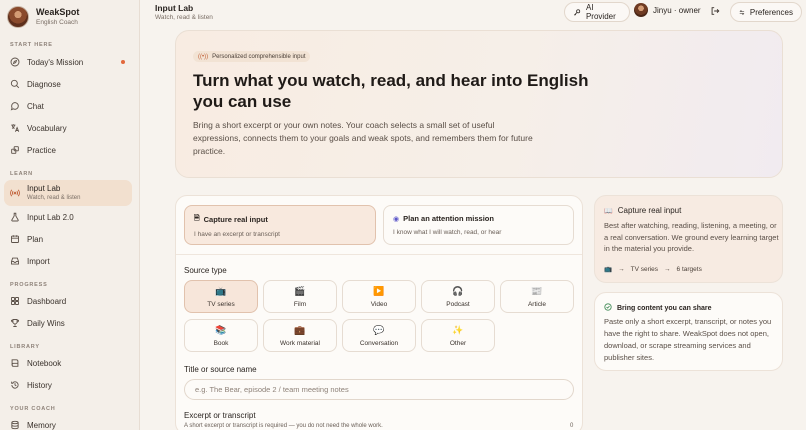 The image size is (806, 430). I want to click on card-meta: 📺 → TV series → 6 targets, so click(656, 269).